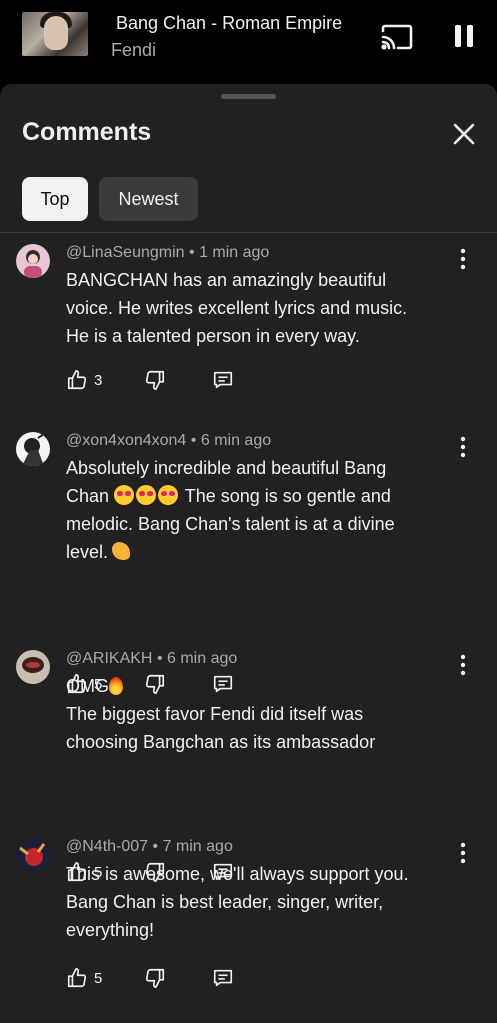 The image size is (497, 1023). What do you see at coordinates (98, 978) in the screenshot?
I see `like-count: 5` at bounding box center [98, 978].